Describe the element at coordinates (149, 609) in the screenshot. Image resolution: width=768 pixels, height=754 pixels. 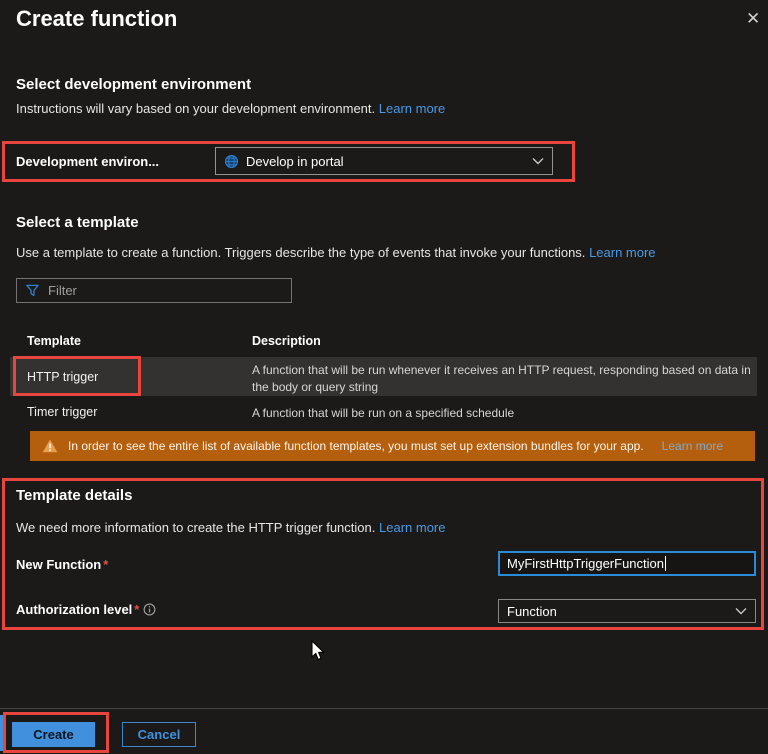
I see `info-icon` at that location.